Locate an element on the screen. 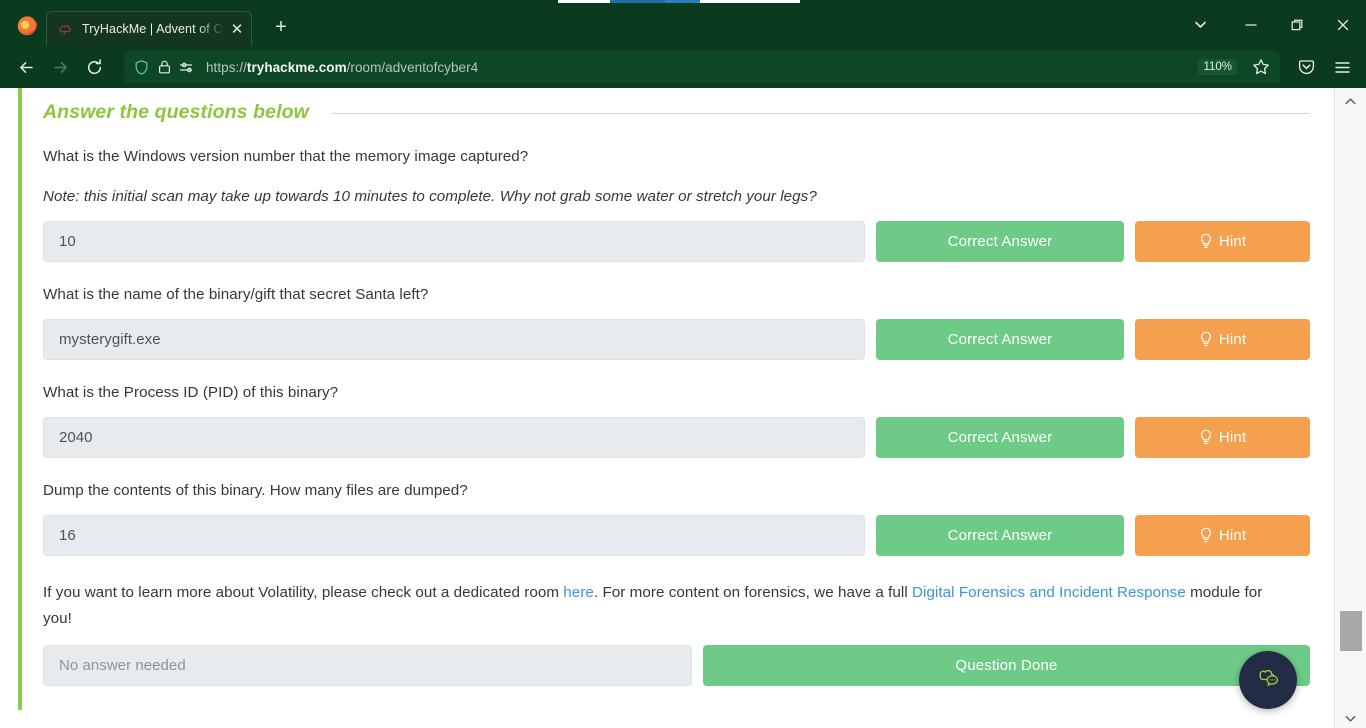  tab-strip: TryHackMe | Advent of Cyber 20 ✕ + is located at coordinates (683, 24).